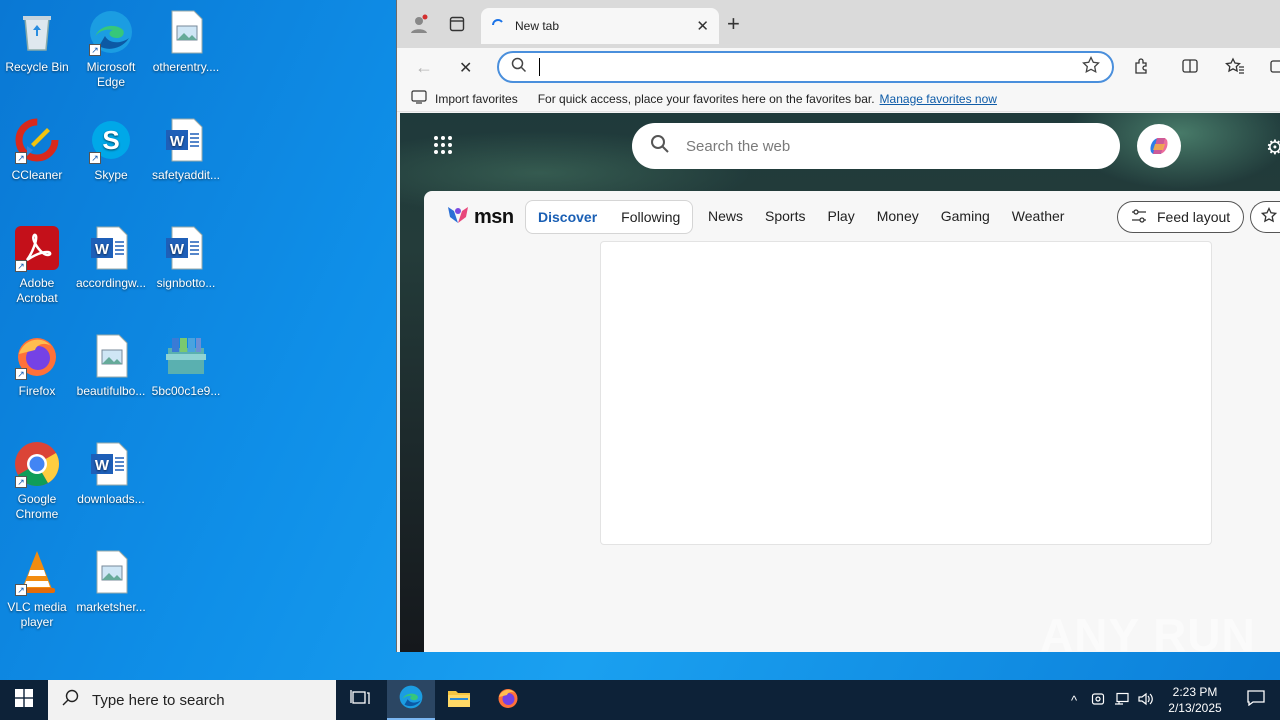 The height and width of the screenshot is (720, 1280). I want to click on back-arrow-icon: ←, so click(424, 67).